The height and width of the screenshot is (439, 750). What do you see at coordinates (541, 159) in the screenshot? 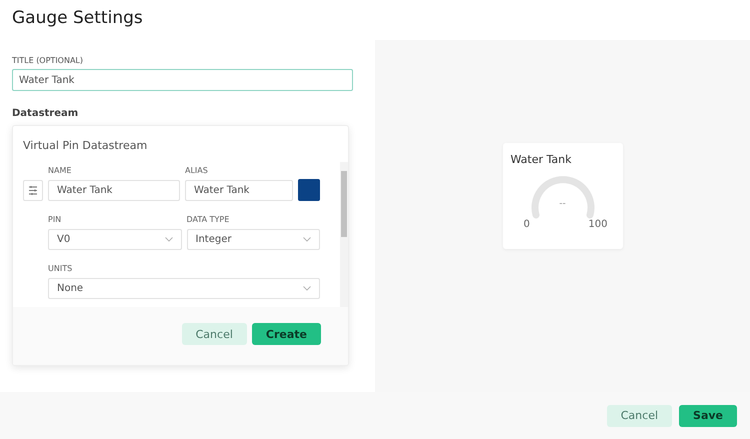
I see `widget-title: Water Tank` at bounding box center [541, 159].